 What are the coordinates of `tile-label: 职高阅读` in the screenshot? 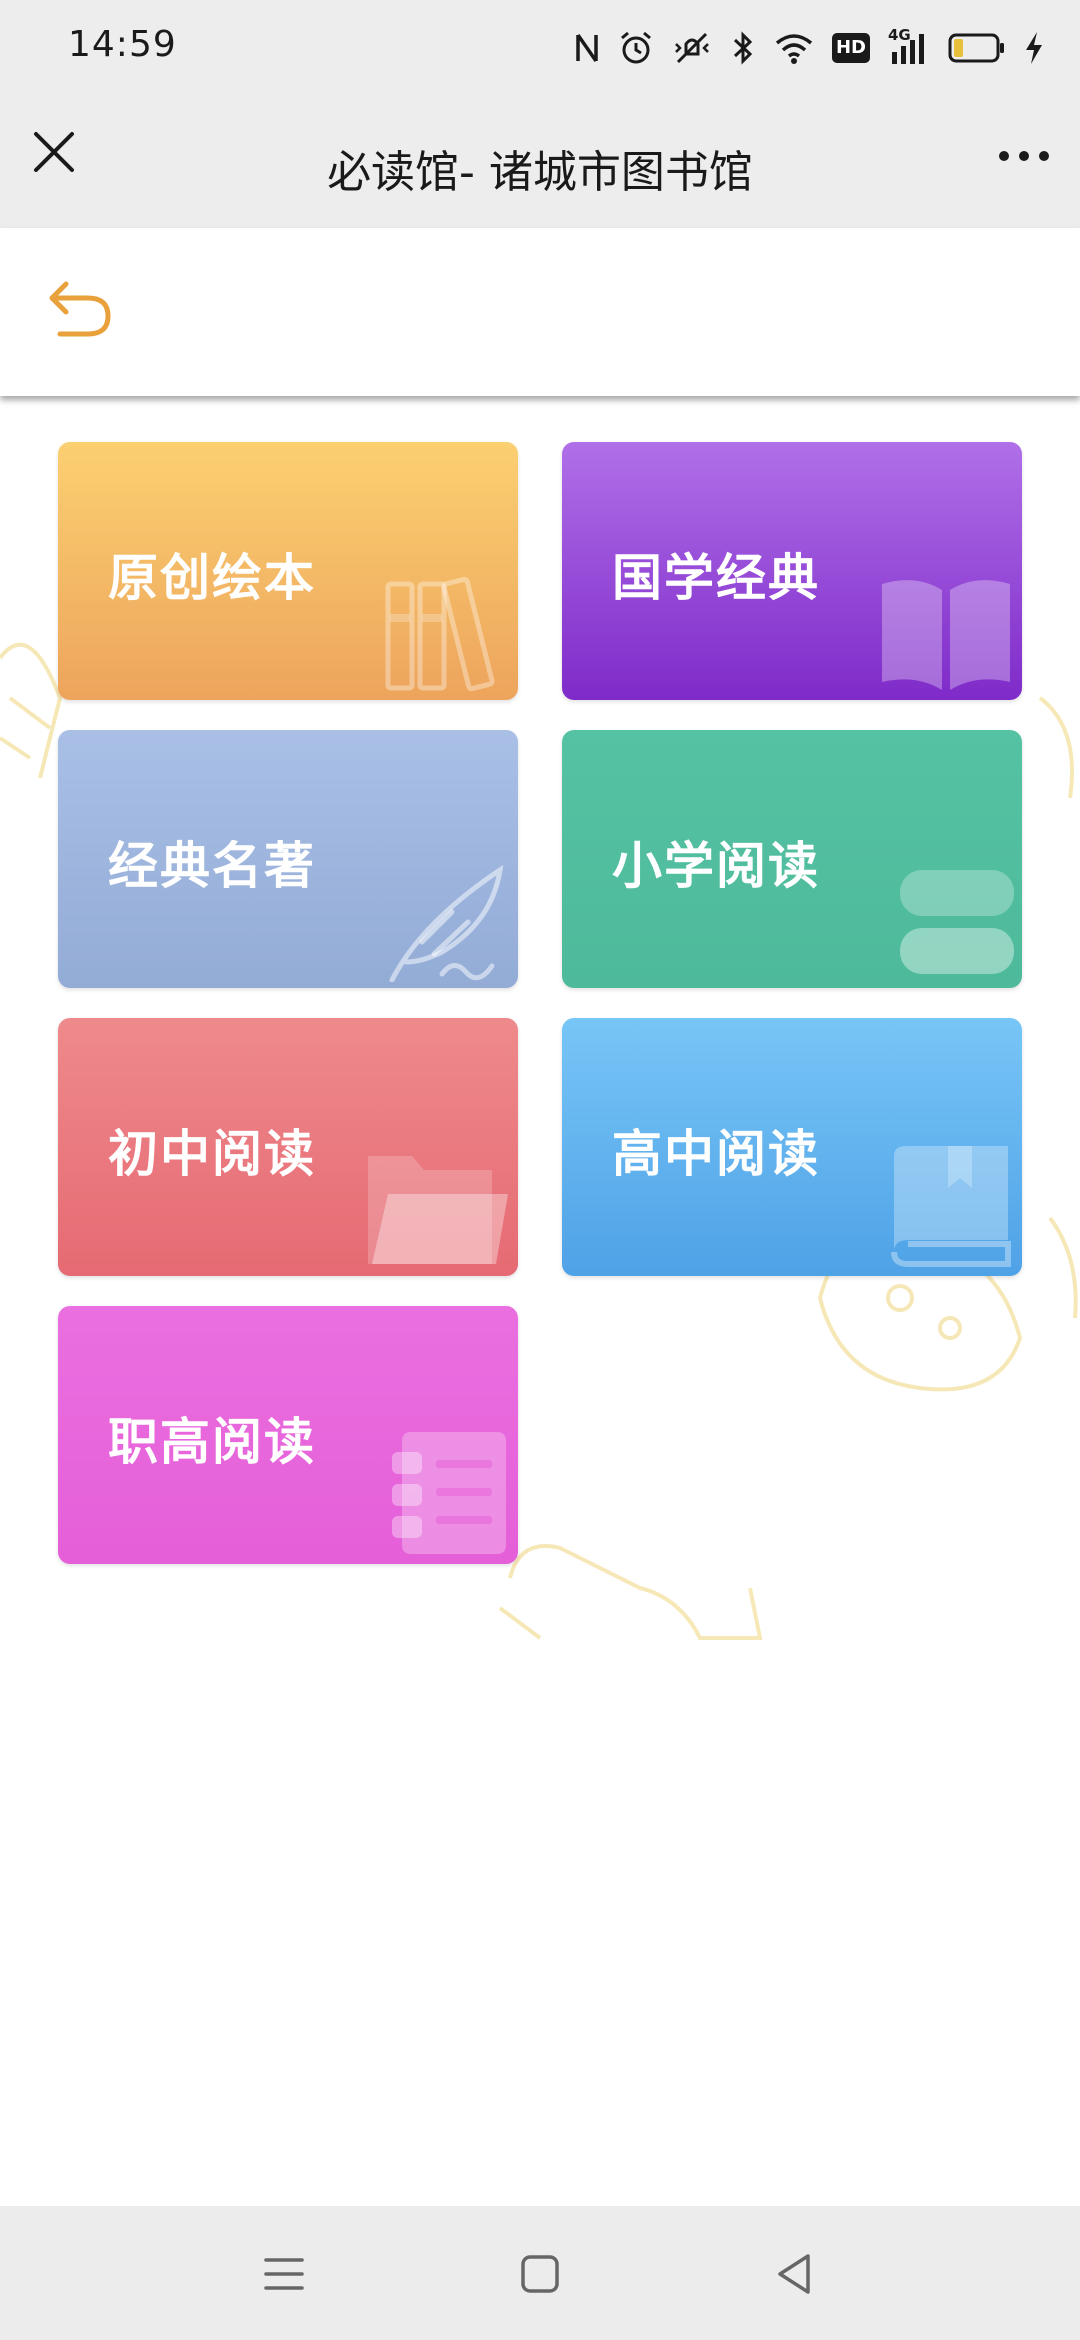 It's located at (212, 1442).